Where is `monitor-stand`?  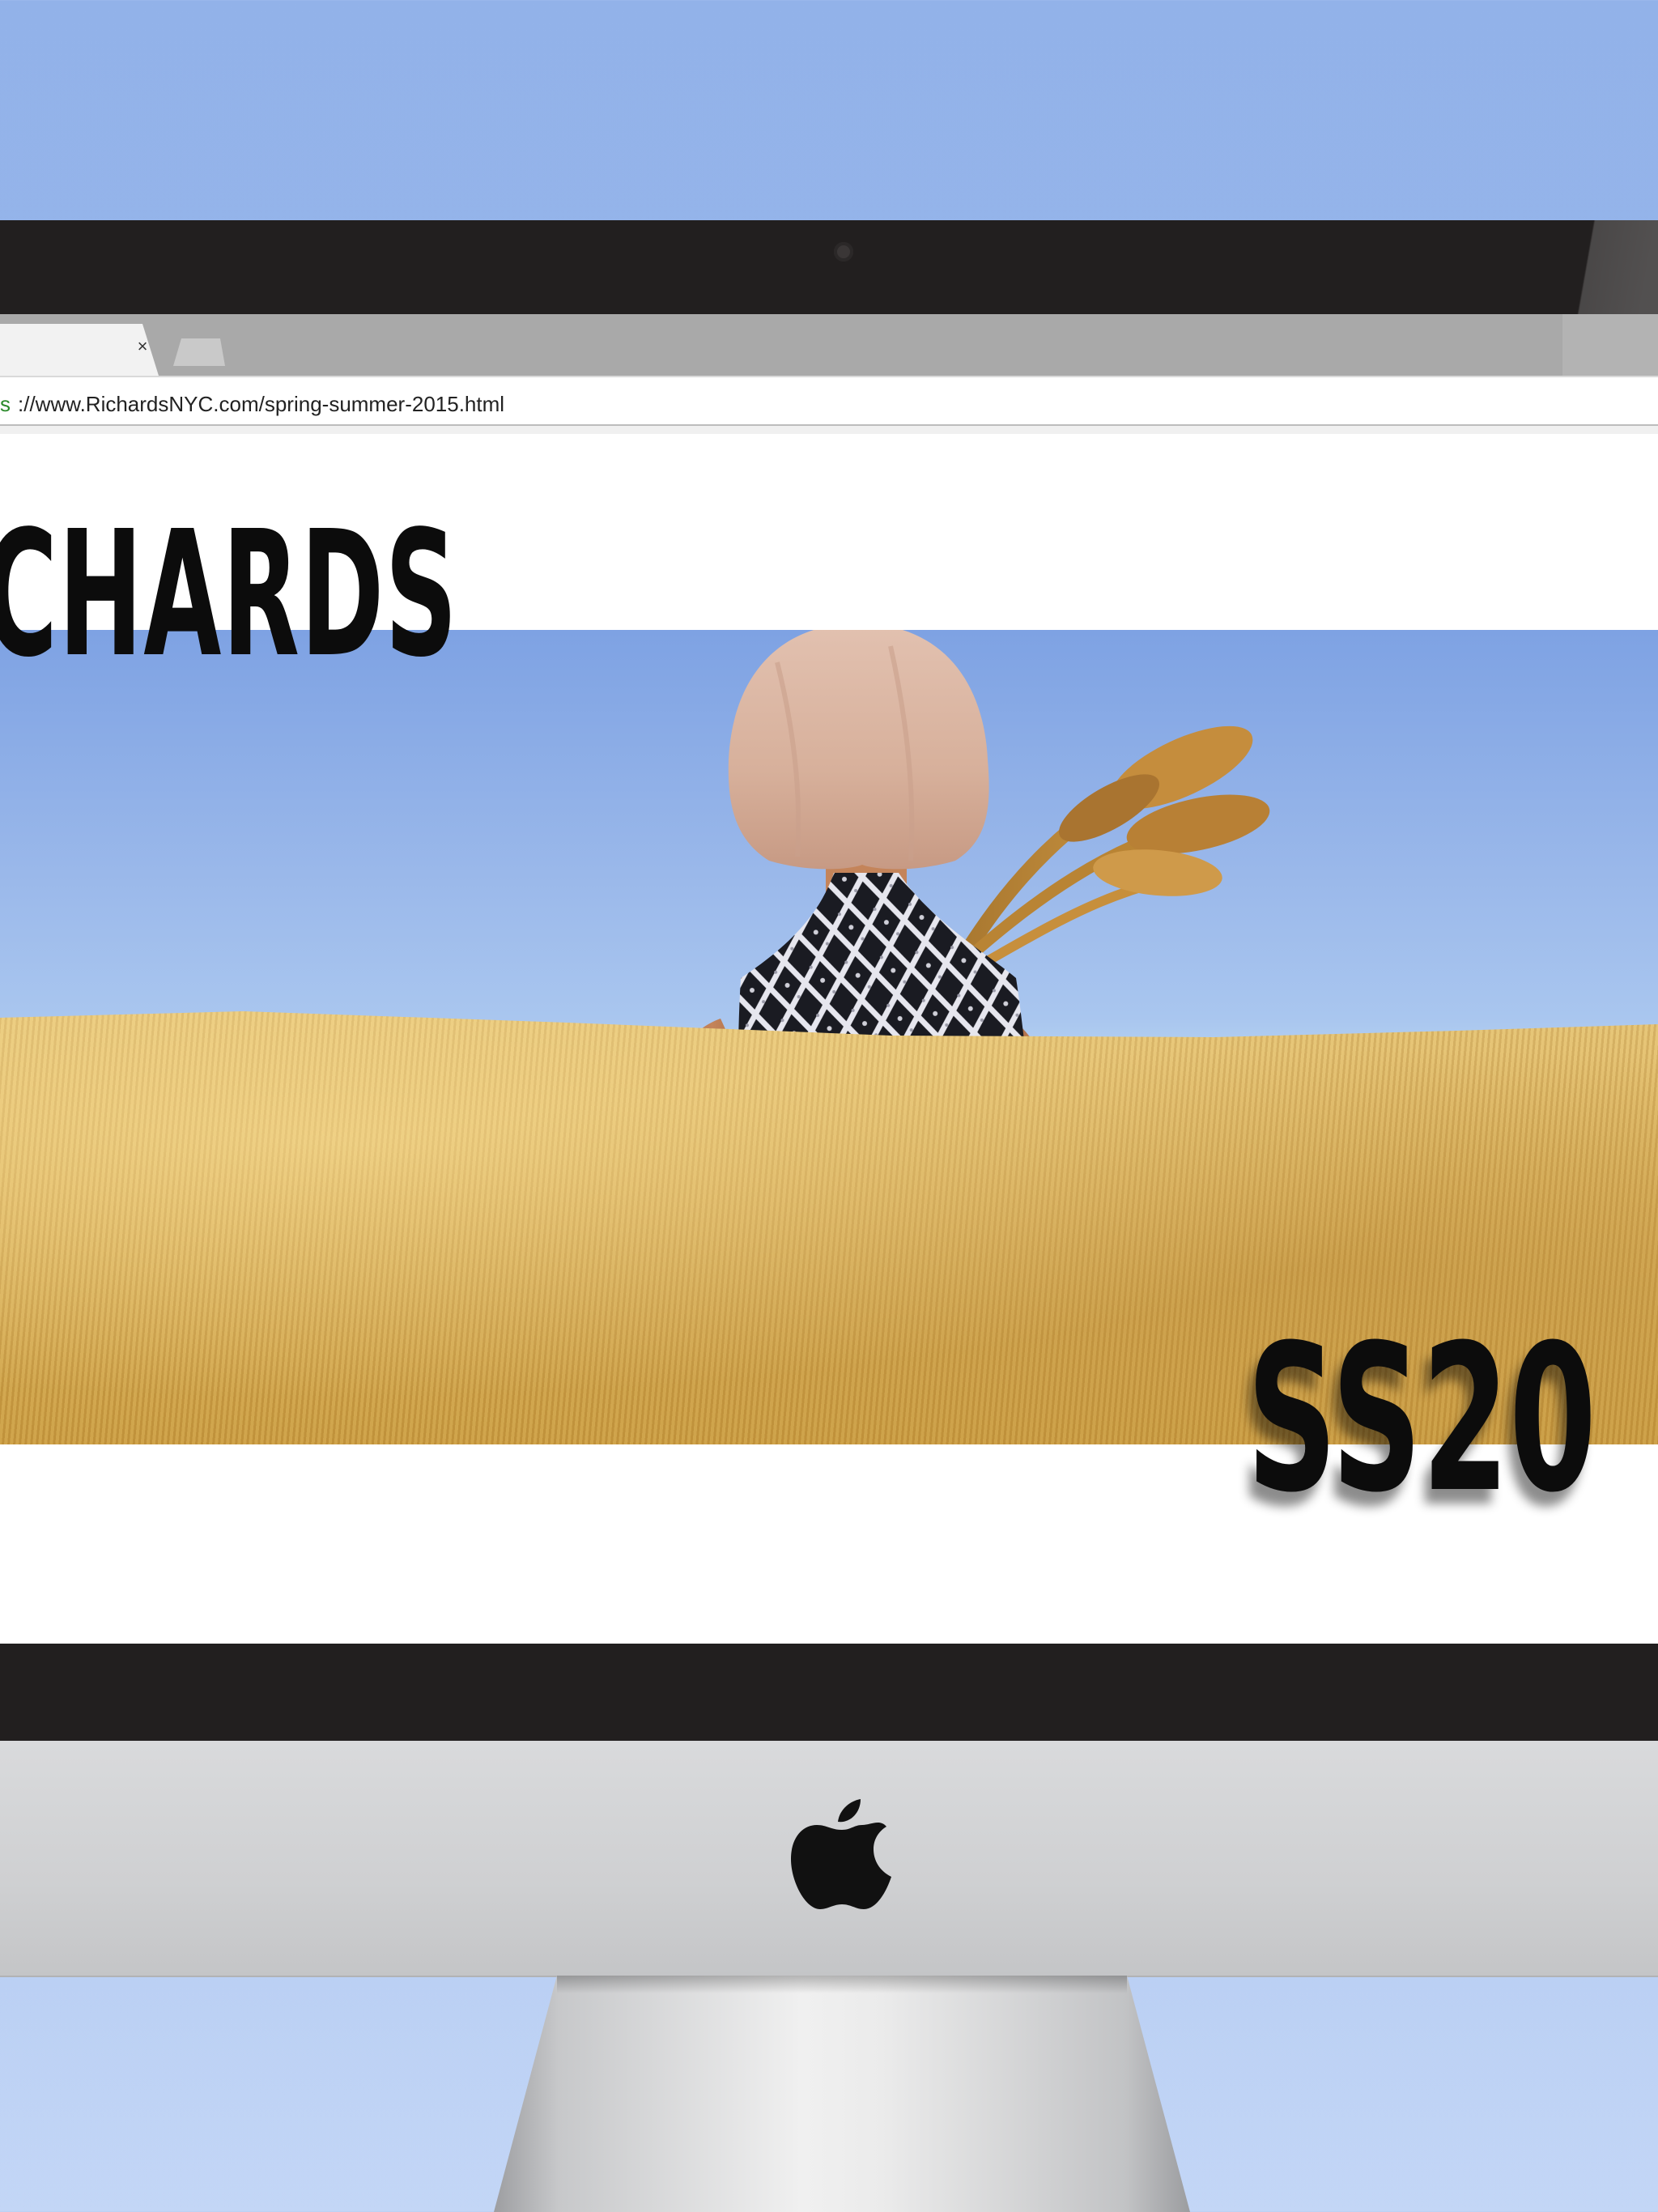
monitor-stand is located at coordinates (842, 2094).